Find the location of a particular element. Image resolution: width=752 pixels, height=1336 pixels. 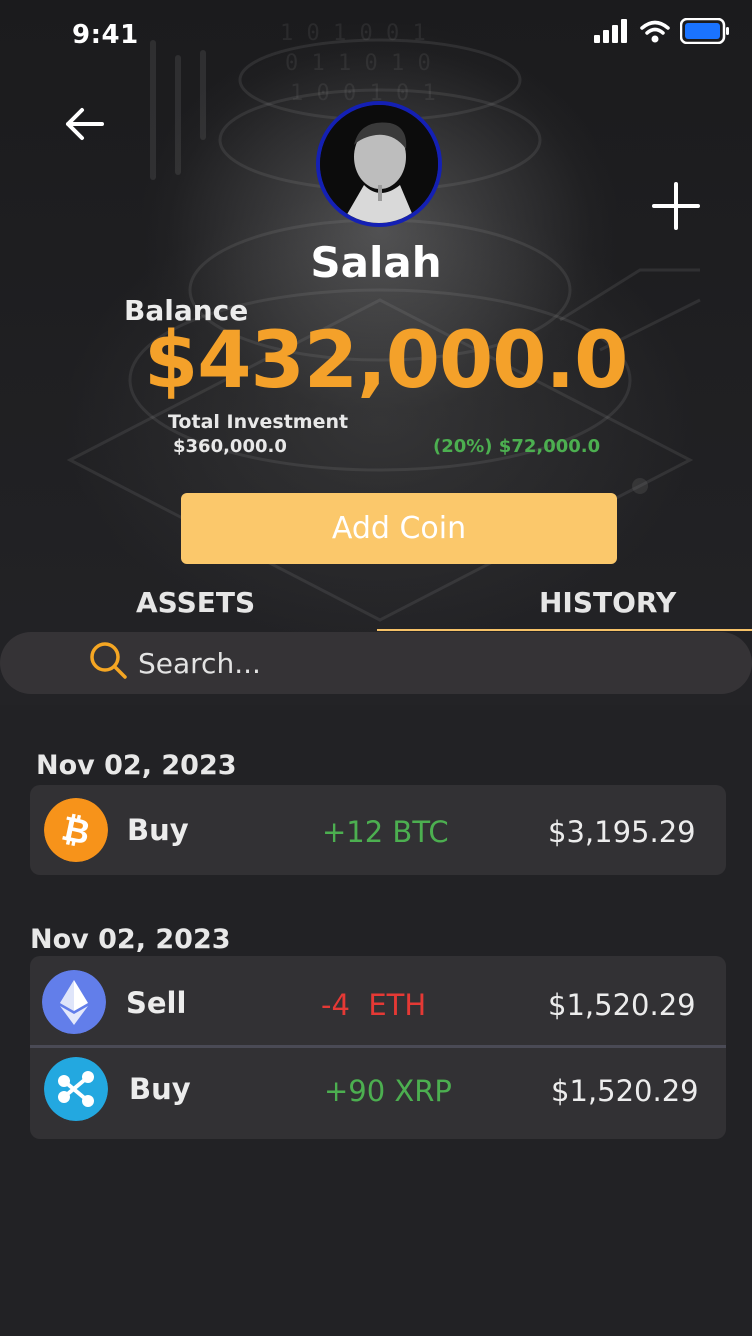

search-bar is located at coordinates (376, 663).